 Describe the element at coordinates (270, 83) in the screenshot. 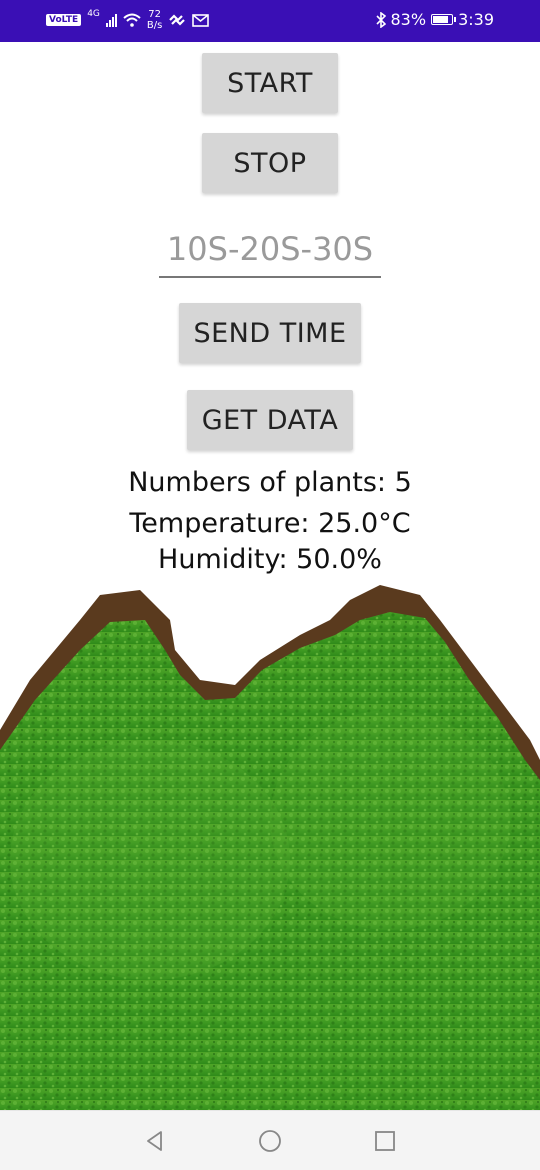

I see `start-button: START` at that location.